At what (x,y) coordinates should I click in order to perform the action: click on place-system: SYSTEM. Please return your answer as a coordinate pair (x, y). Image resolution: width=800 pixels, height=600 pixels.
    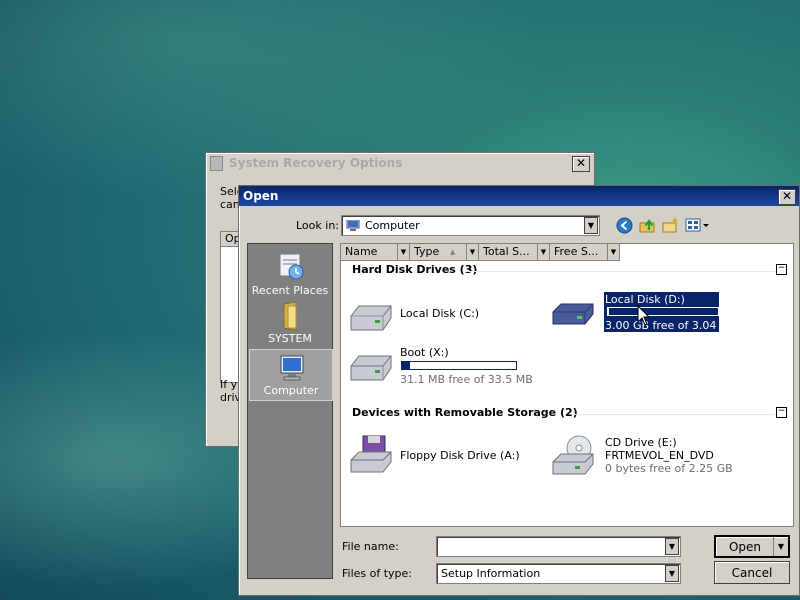
    Looking at the image, I should click on (290, 324).